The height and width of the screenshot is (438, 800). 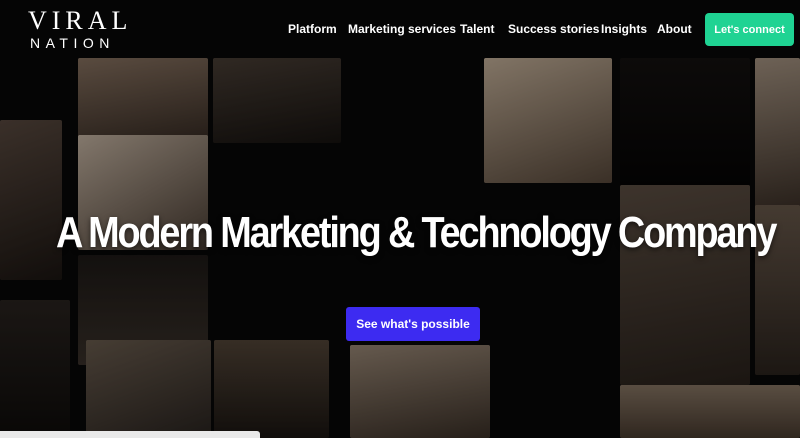 What do you see at coordinates (624, 29) in the screenshot?
I see `nav-item-insights: Insights` at bounding box center [624, 29].